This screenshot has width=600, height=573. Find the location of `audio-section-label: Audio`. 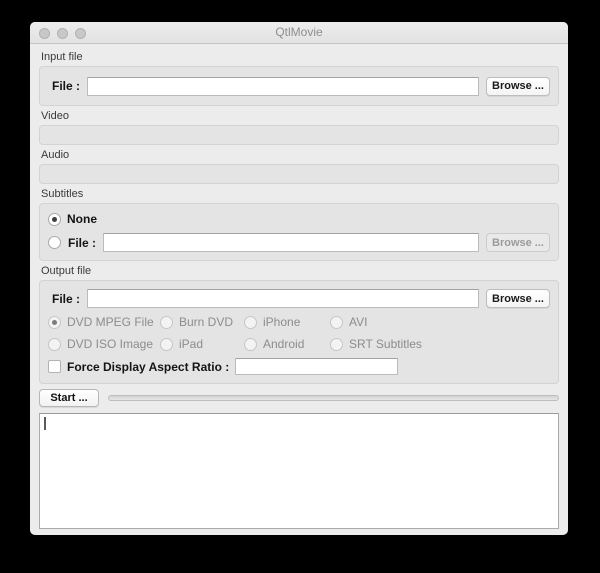

audio-section-label: Audio is located at coordinates (55, 155).